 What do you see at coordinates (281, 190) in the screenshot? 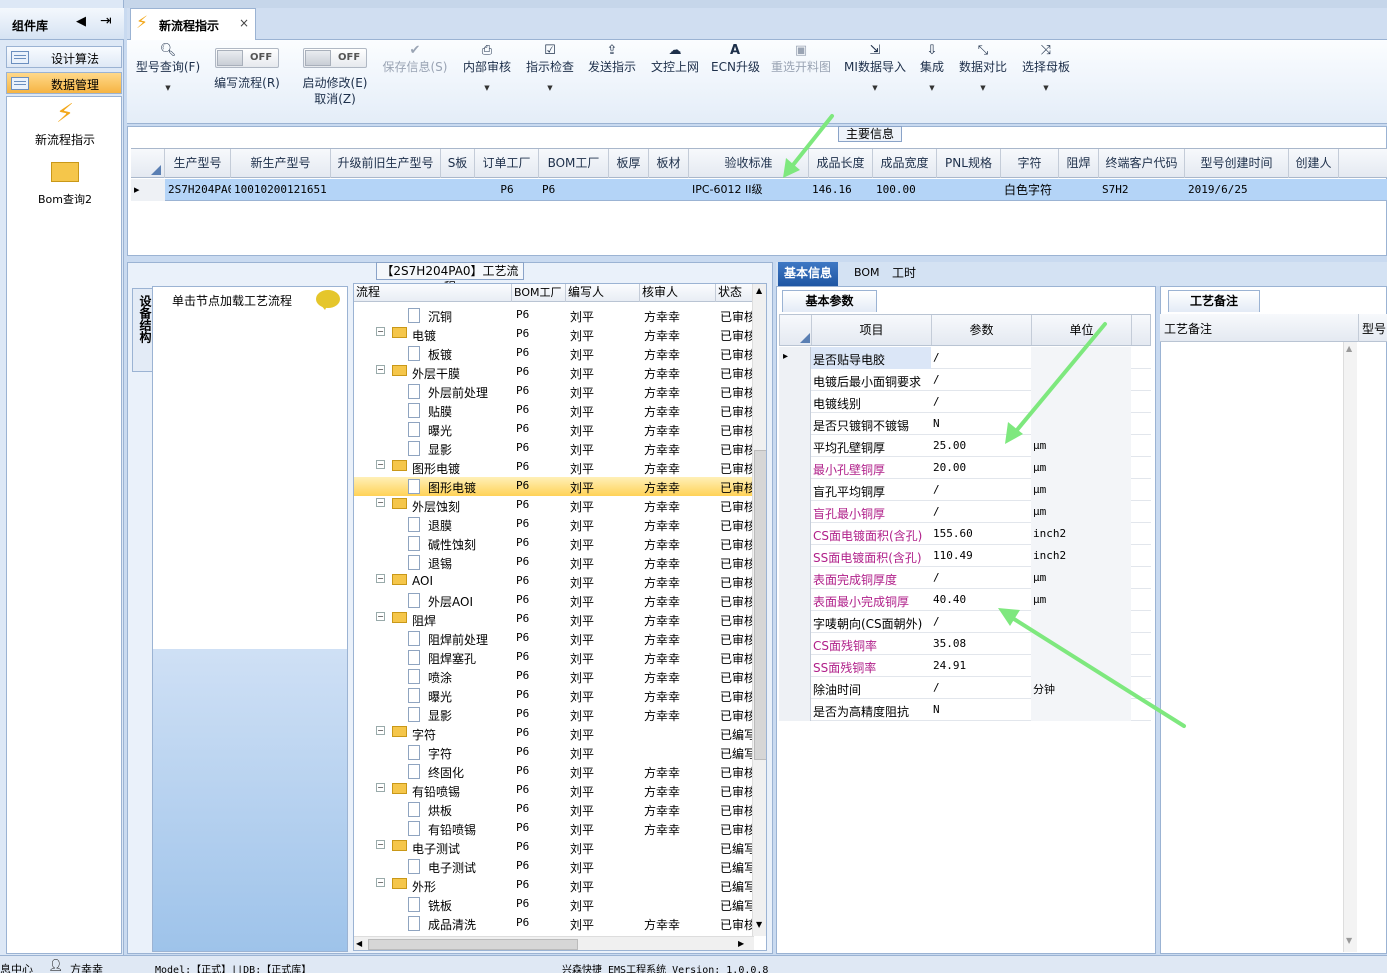
I see `table-cell: 10010200121651` at bounding box center [281, 190].